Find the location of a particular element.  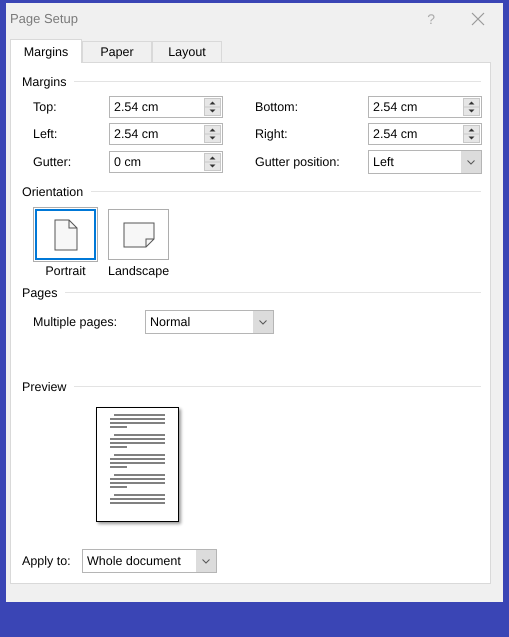

field-label: Gutter: is located at coordinates (52, 162).